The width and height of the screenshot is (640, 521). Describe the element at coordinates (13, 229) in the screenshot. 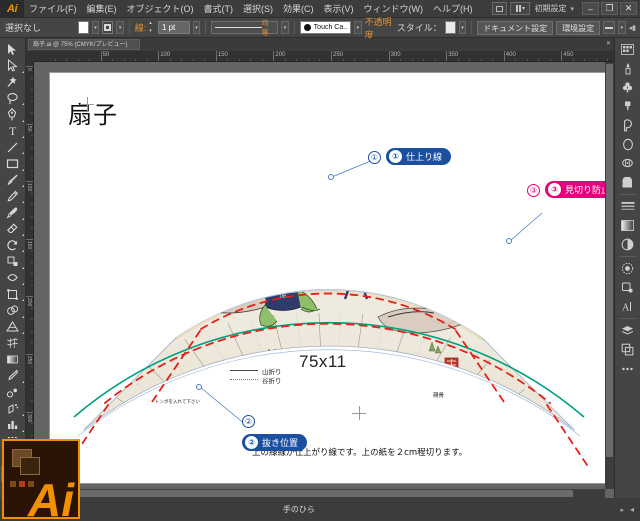

I see `eraser-tool` at that location.